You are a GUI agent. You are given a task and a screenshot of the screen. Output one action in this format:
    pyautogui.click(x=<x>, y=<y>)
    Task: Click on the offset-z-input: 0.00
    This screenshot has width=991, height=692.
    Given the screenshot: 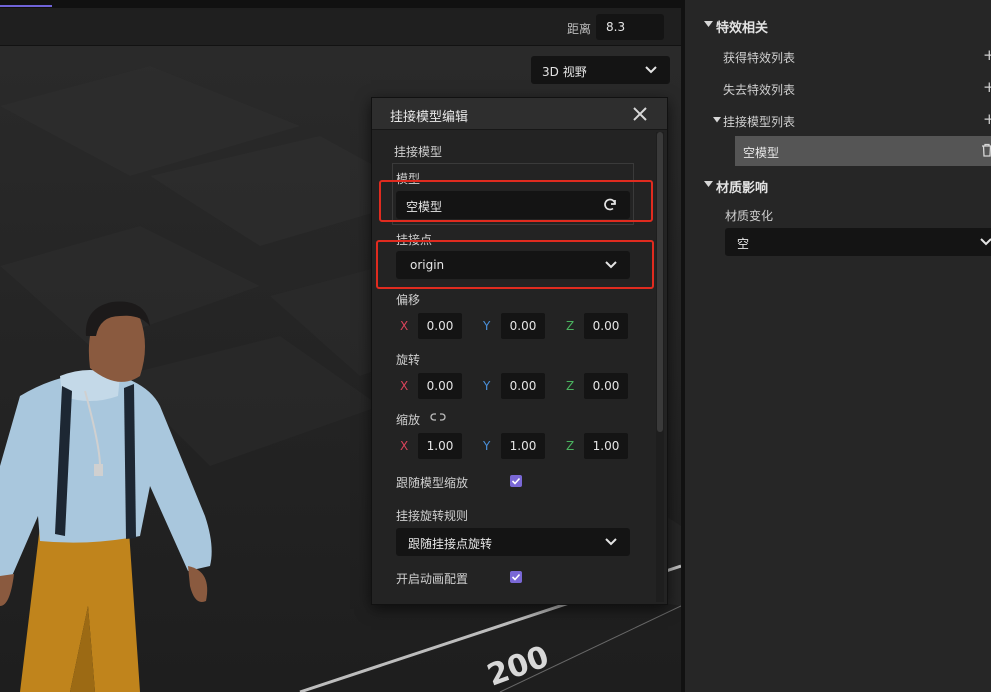 What is the action you would take?
    pyautogui.click(x=606, y=326)
    